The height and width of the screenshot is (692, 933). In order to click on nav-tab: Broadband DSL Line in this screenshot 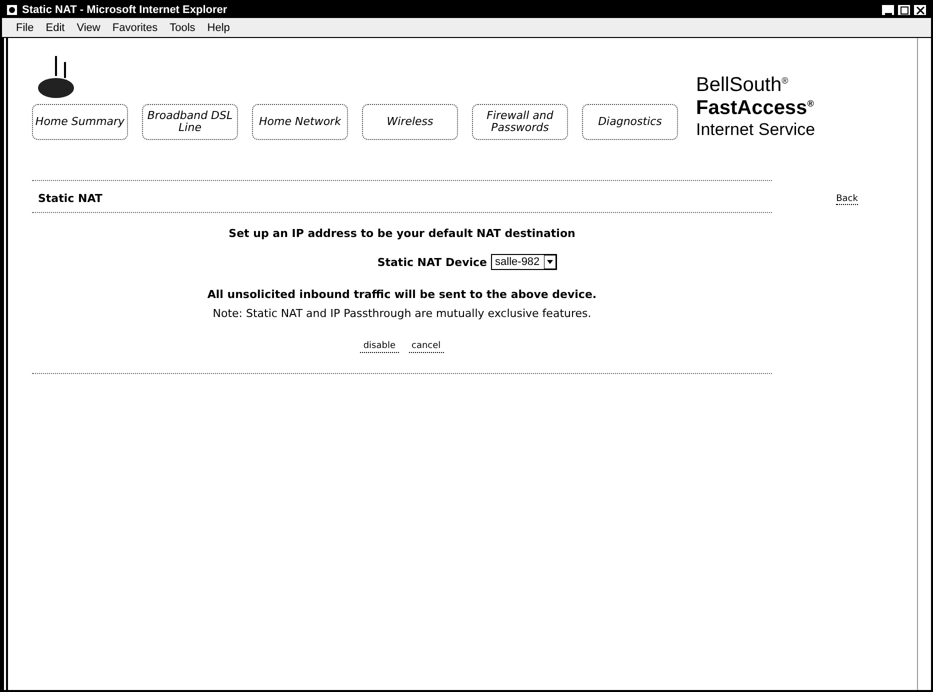, I will do `click(190, 122)`.